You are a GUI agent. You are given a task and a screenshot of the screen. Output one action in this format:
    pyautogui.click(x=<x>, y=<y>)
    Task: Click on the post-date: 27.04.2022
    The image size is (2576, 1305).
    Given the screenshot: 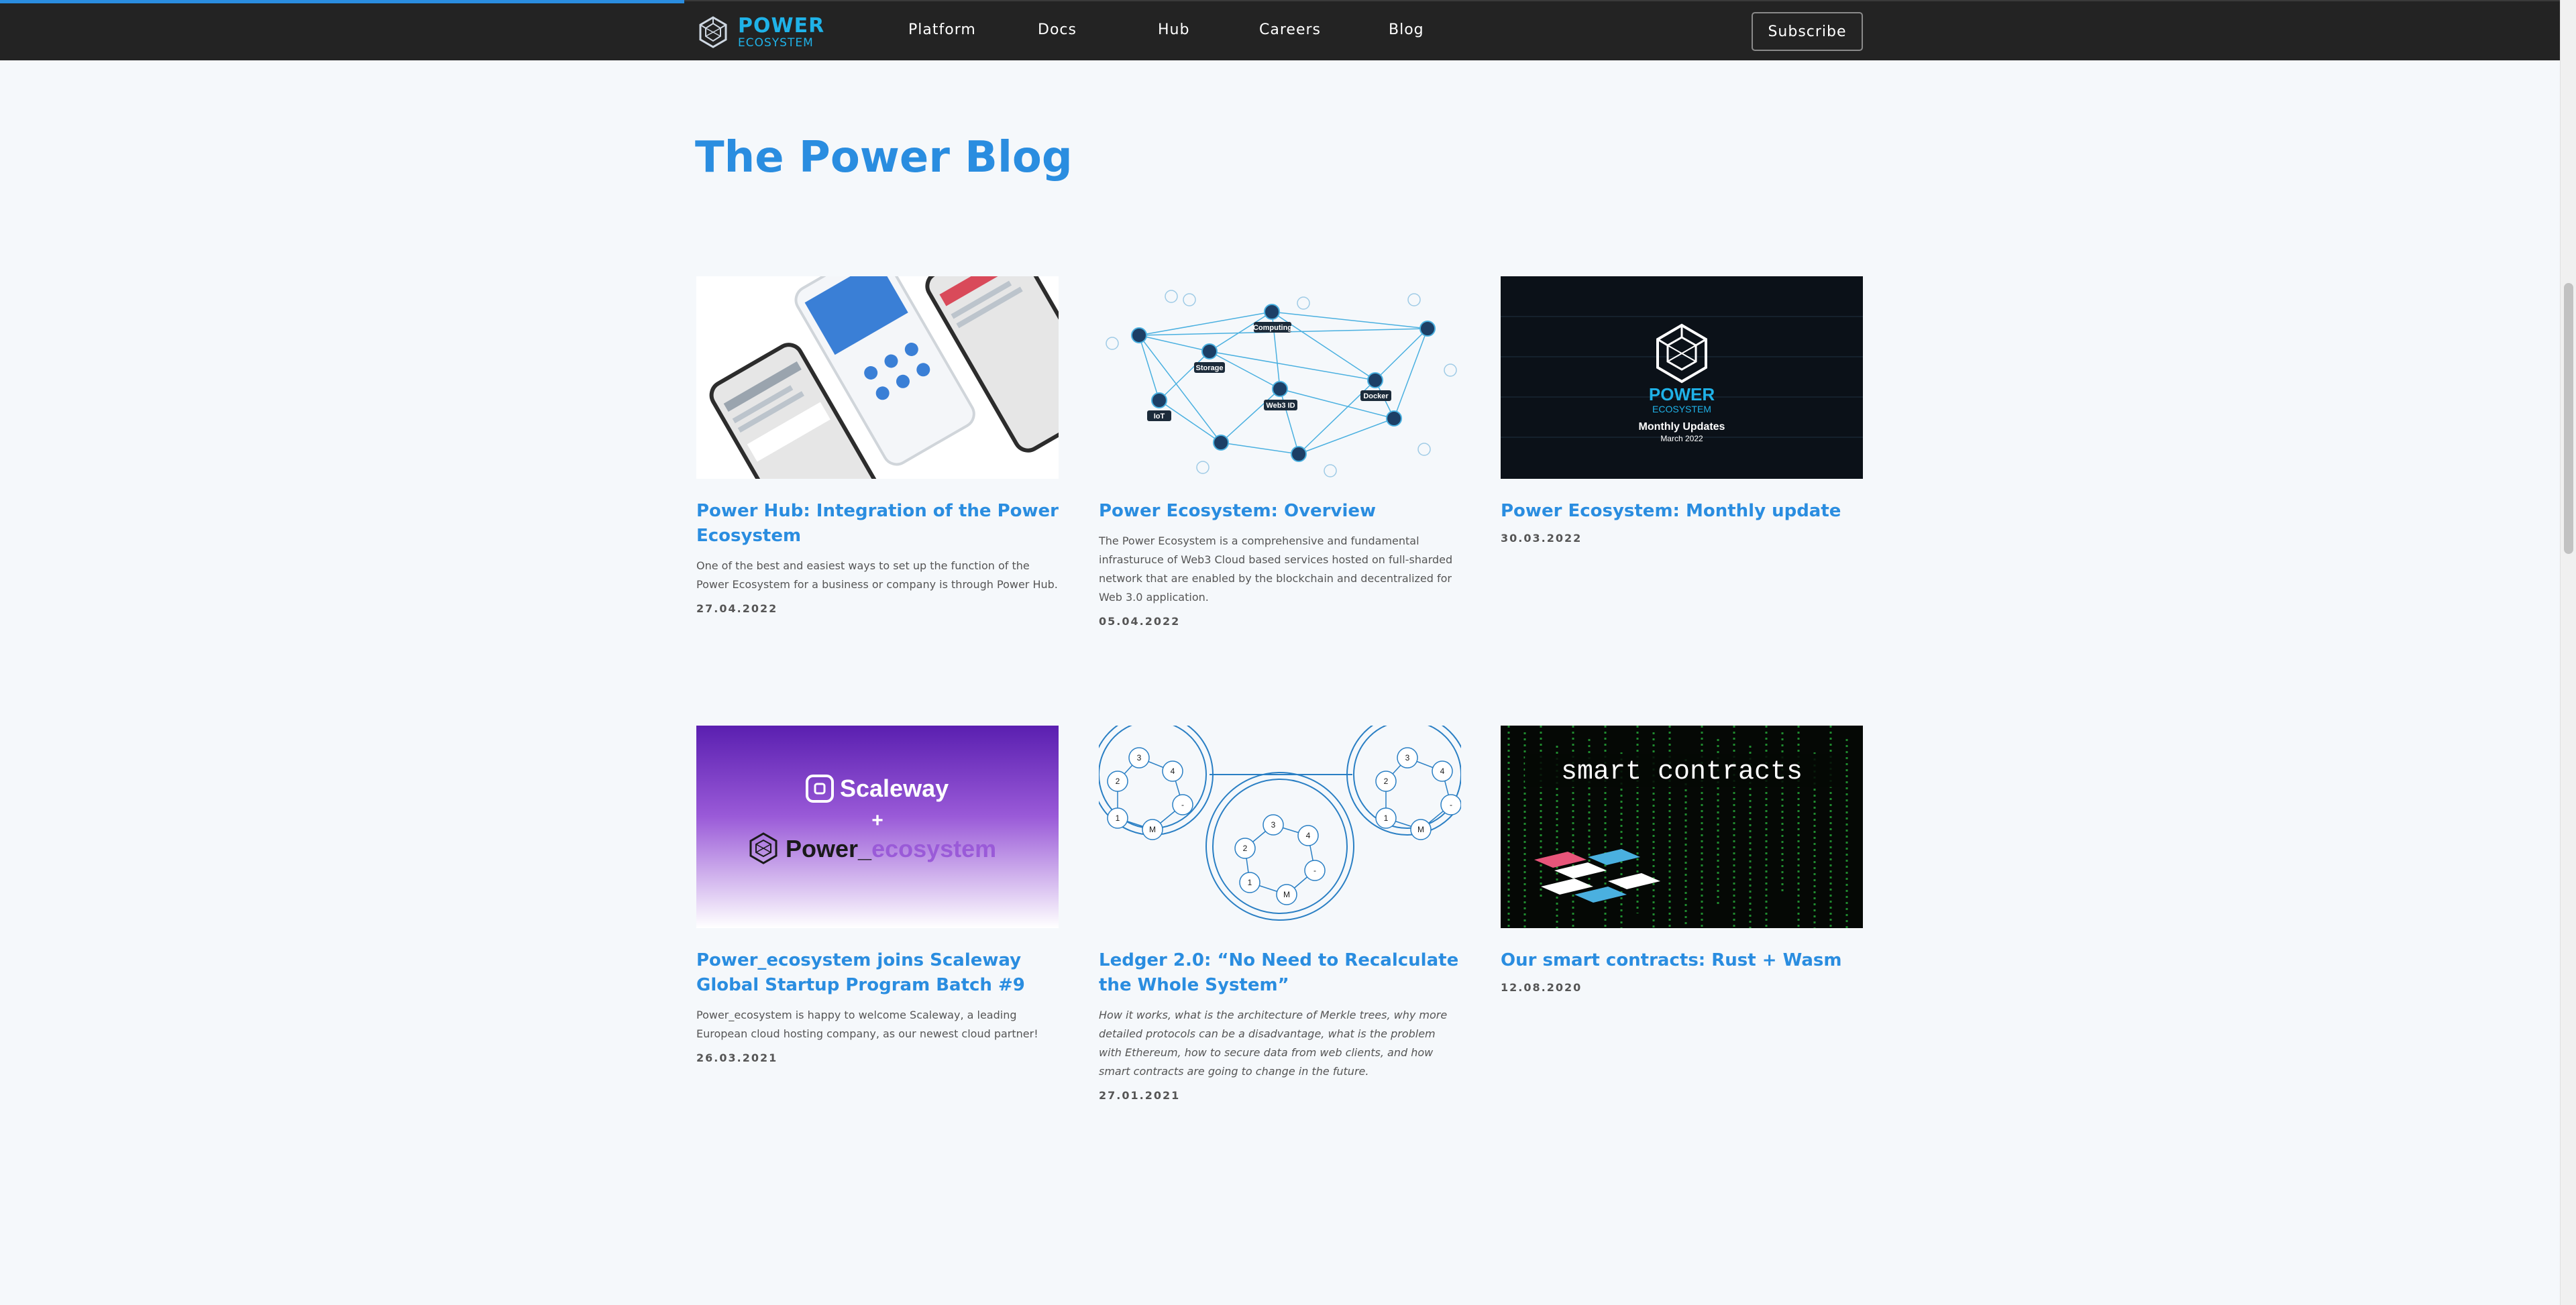 What is the action you would take?
    pyautogui.click(x=737, y=608)
    